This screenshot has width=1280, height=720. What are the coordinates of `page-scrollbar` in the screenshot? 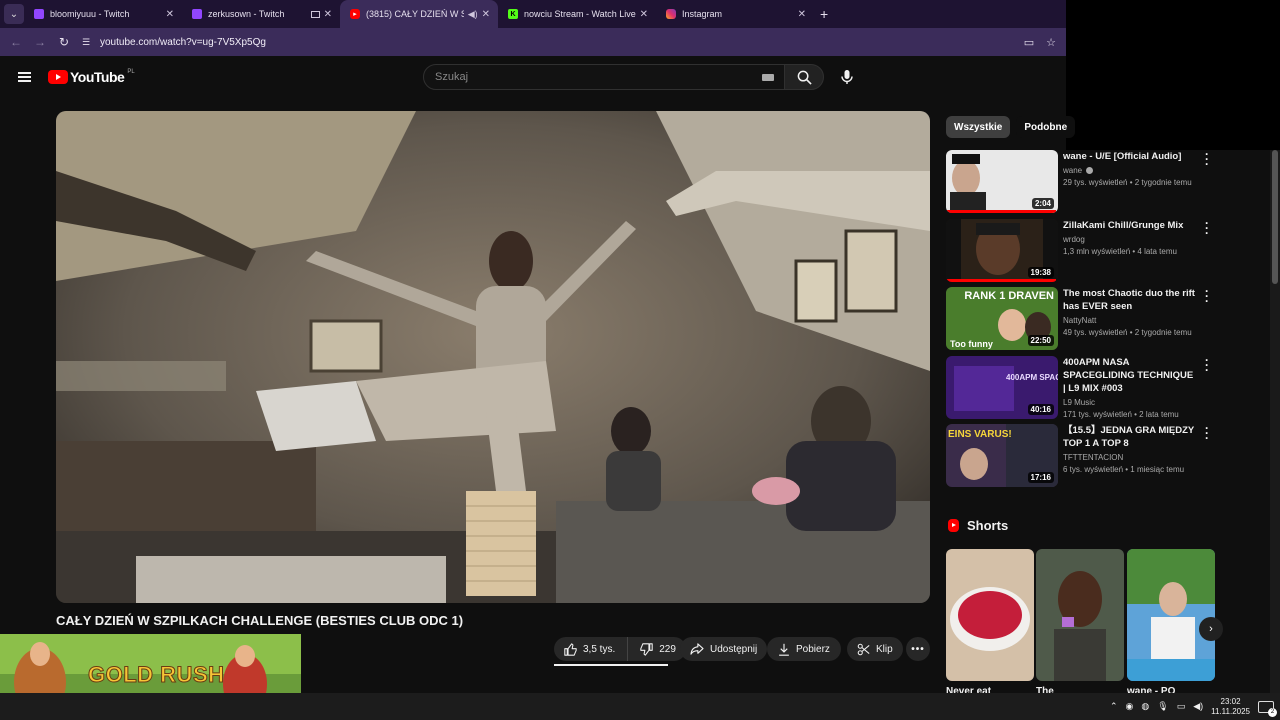 It's located at (1275, 421).